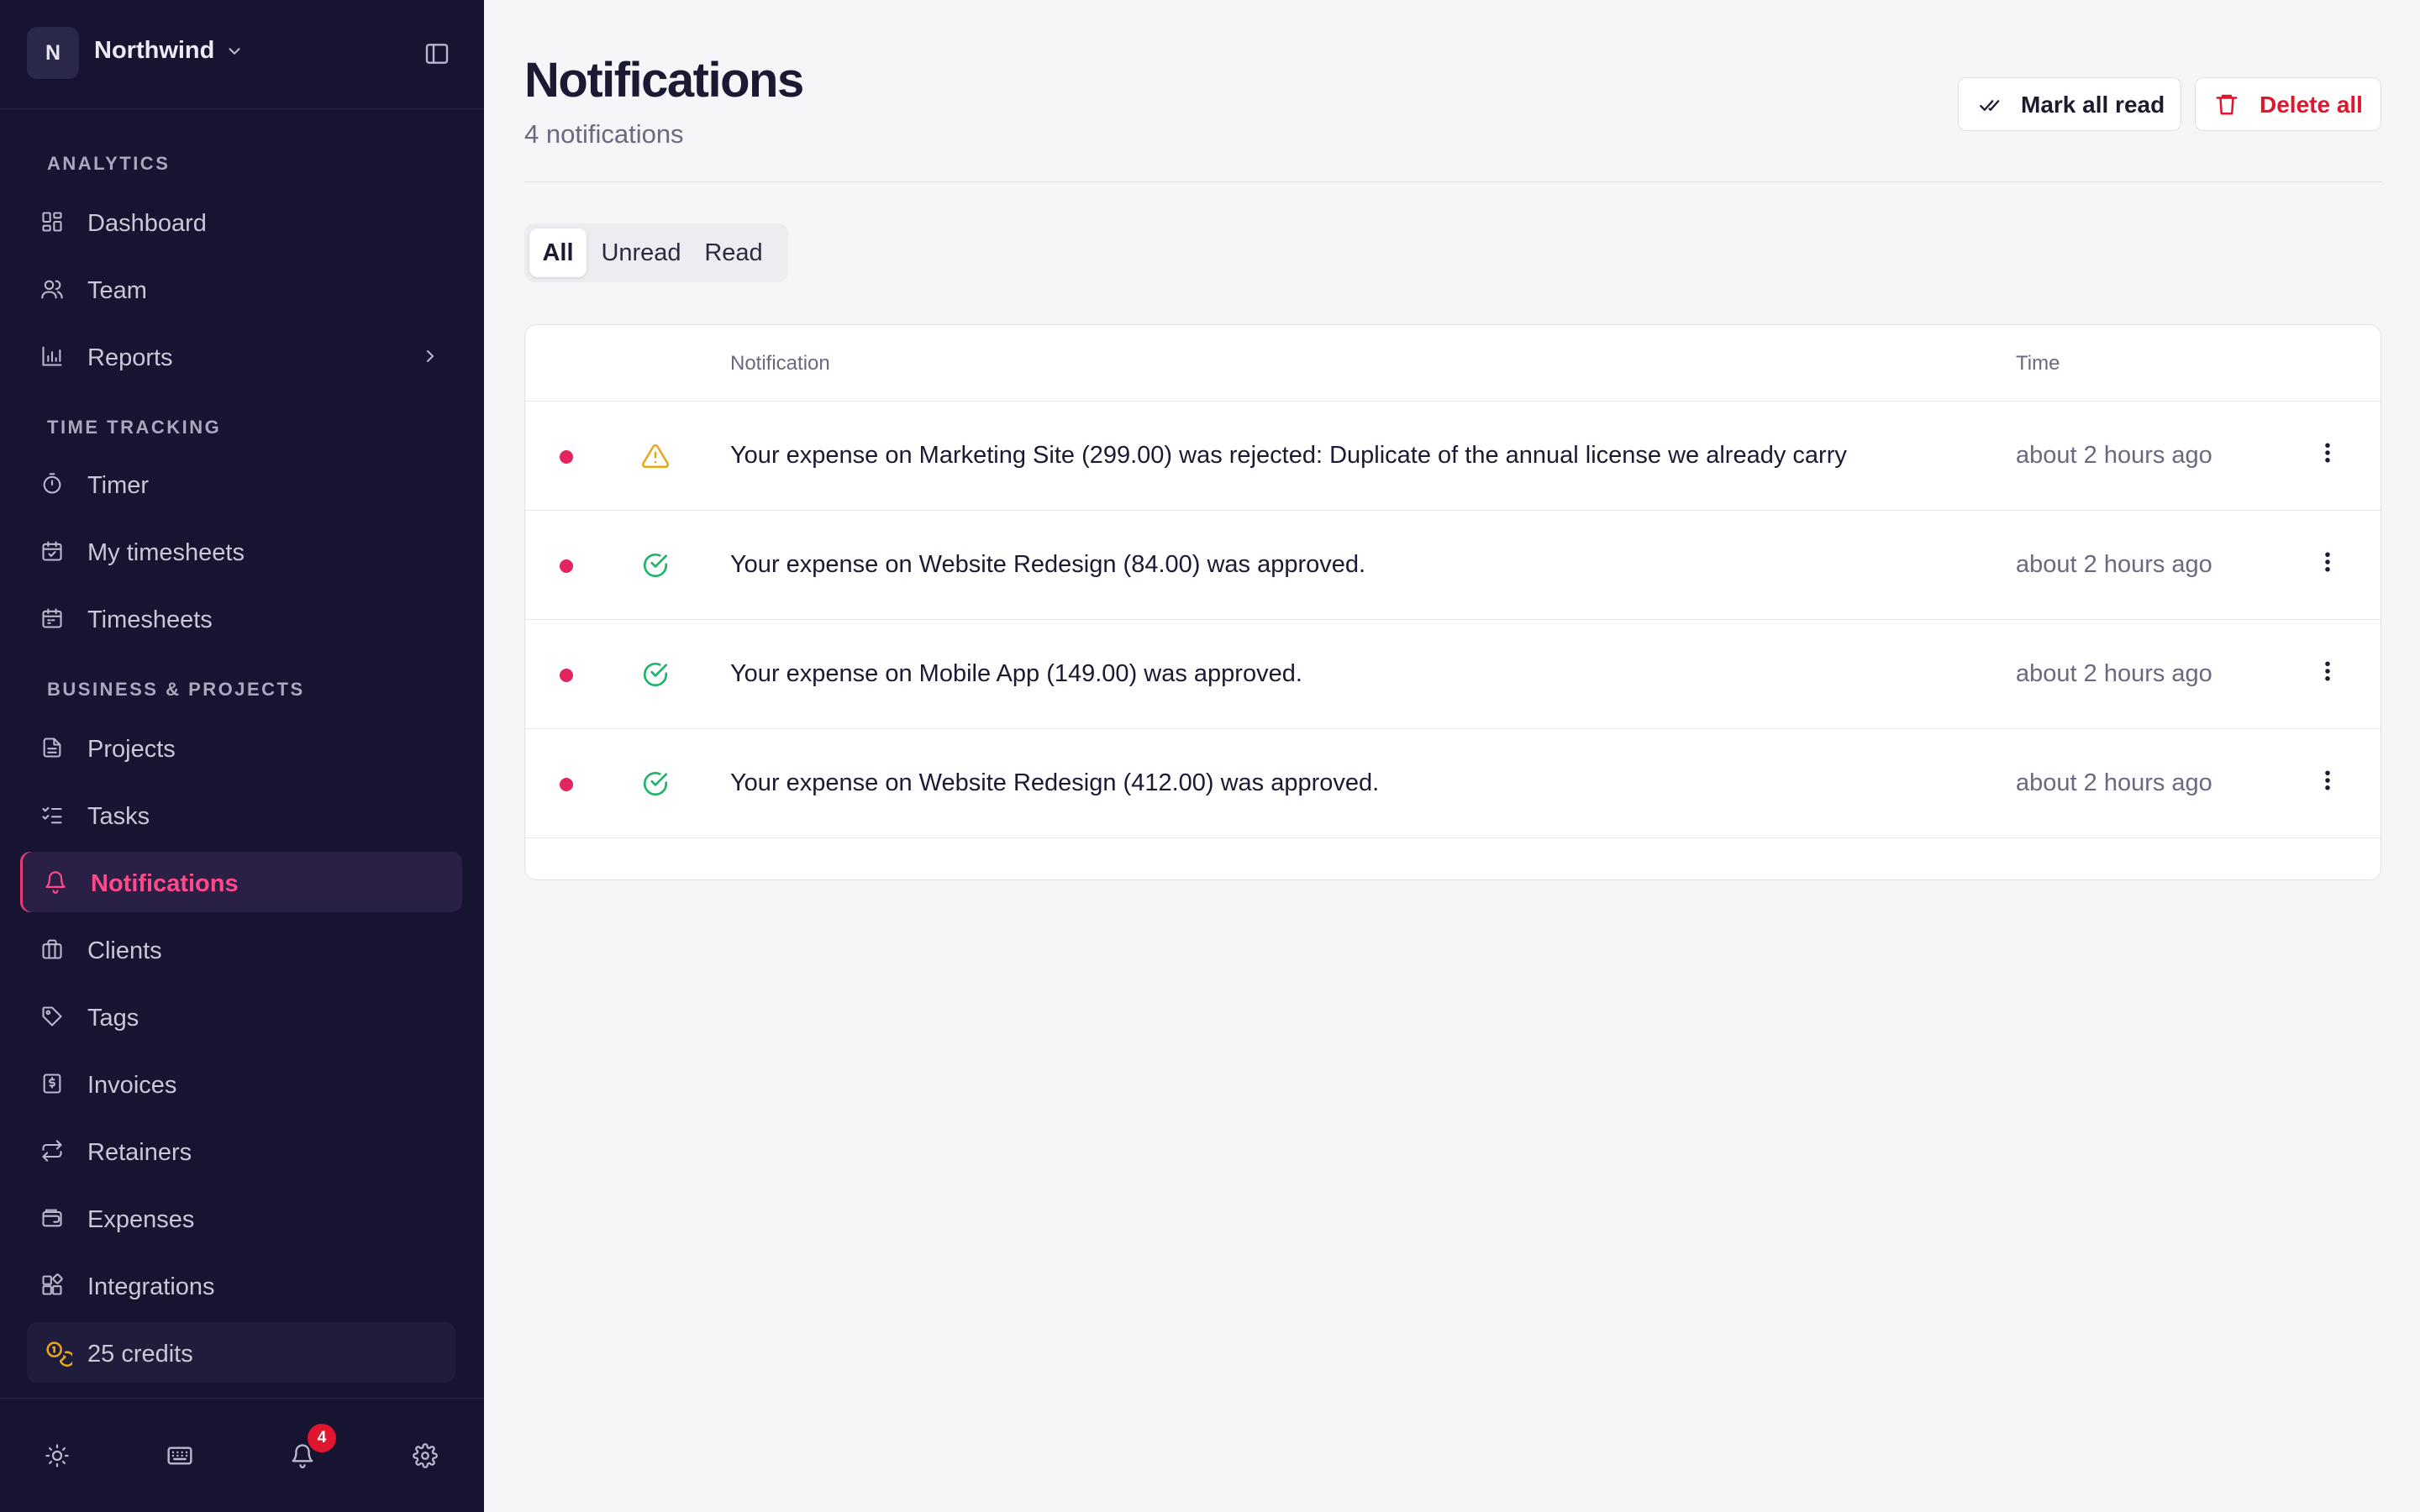 The height and width of the screenshot is (1512, 2420). Describe the element at coordinates (52, 356) in the screenshot. I see `bar-chart-icon` at that location.